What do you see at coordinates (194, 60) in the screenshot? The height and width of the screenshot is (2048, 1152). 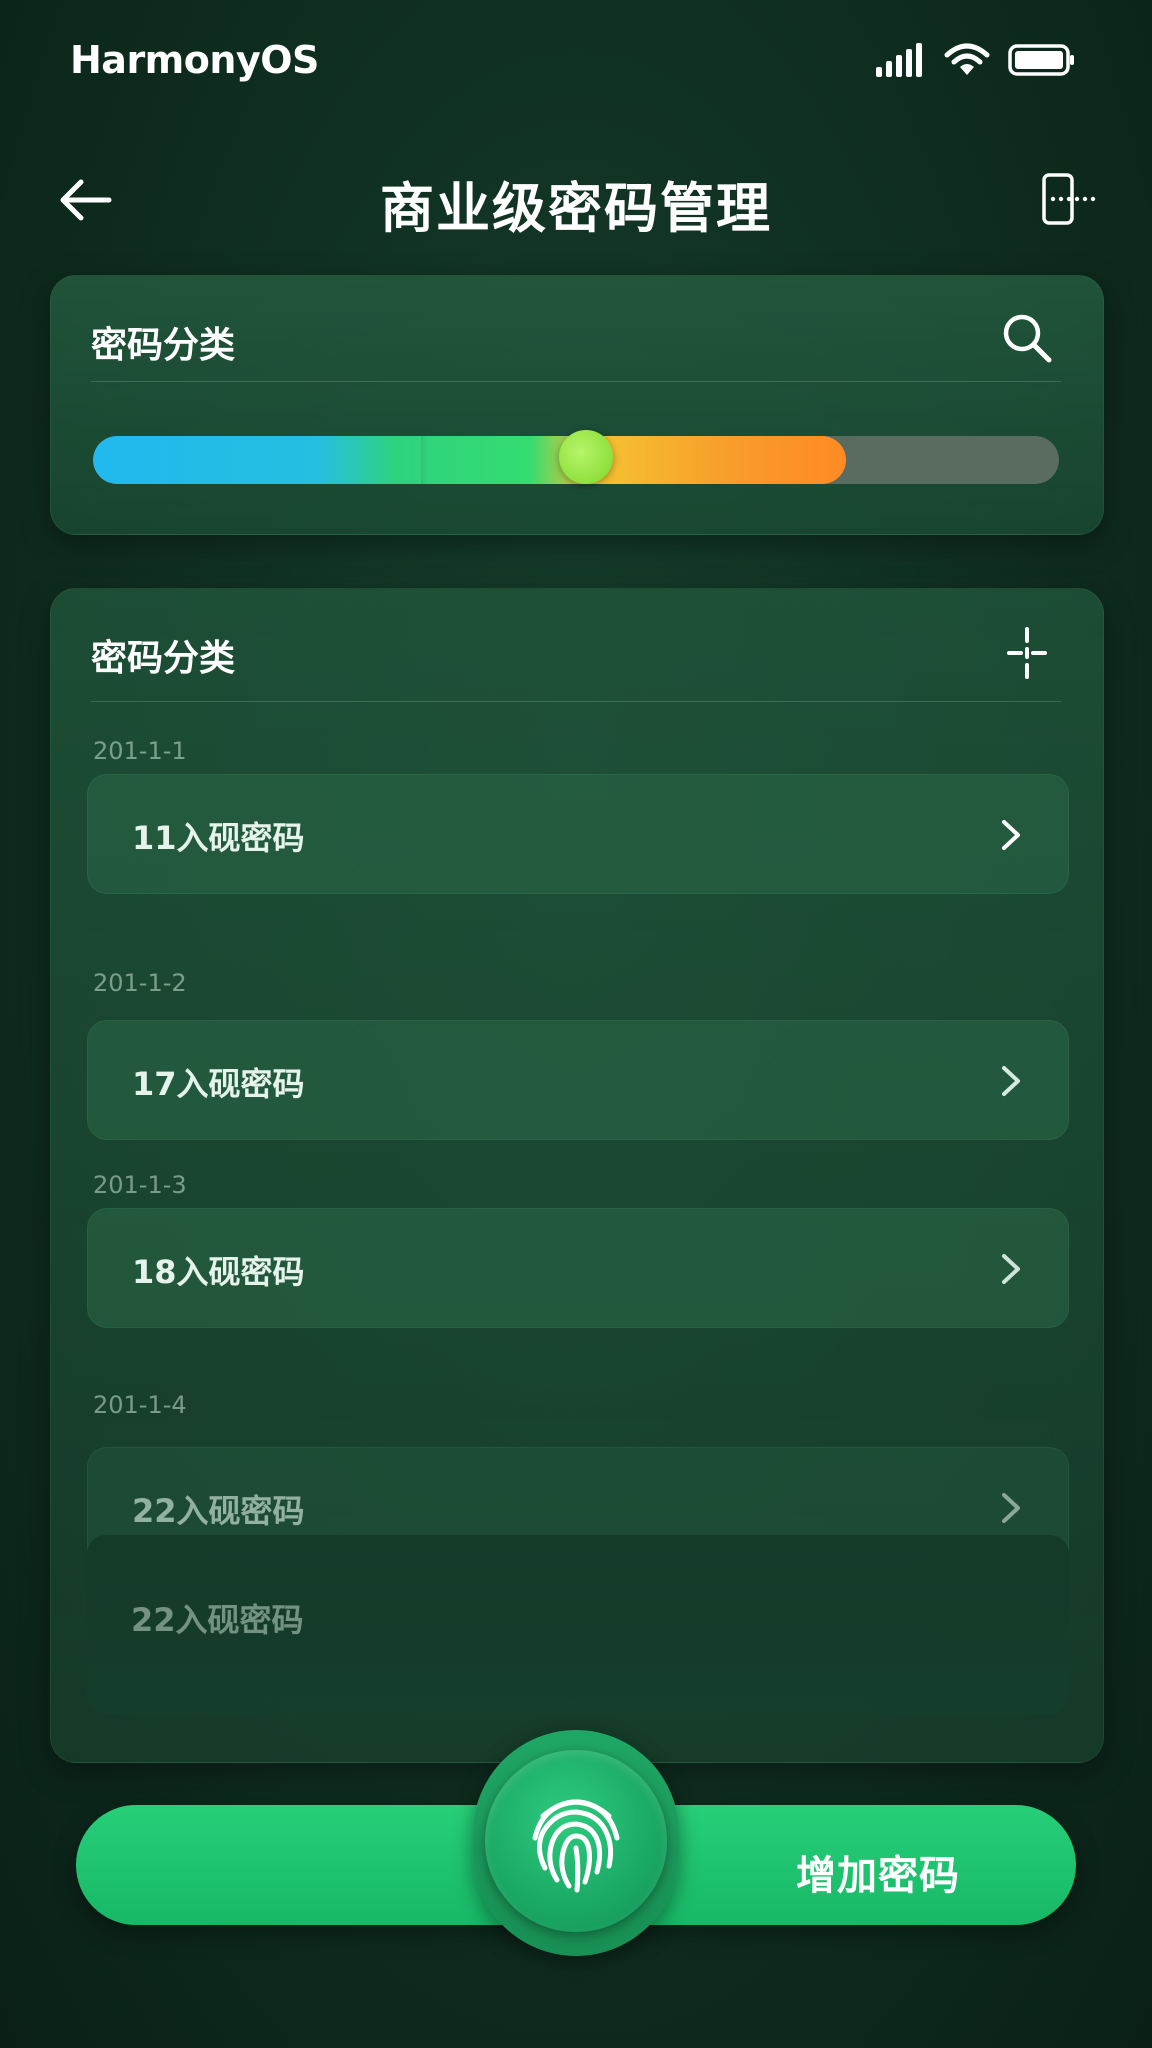 I see `os-name: HarmonyOS` at bounding box center [194, 60].